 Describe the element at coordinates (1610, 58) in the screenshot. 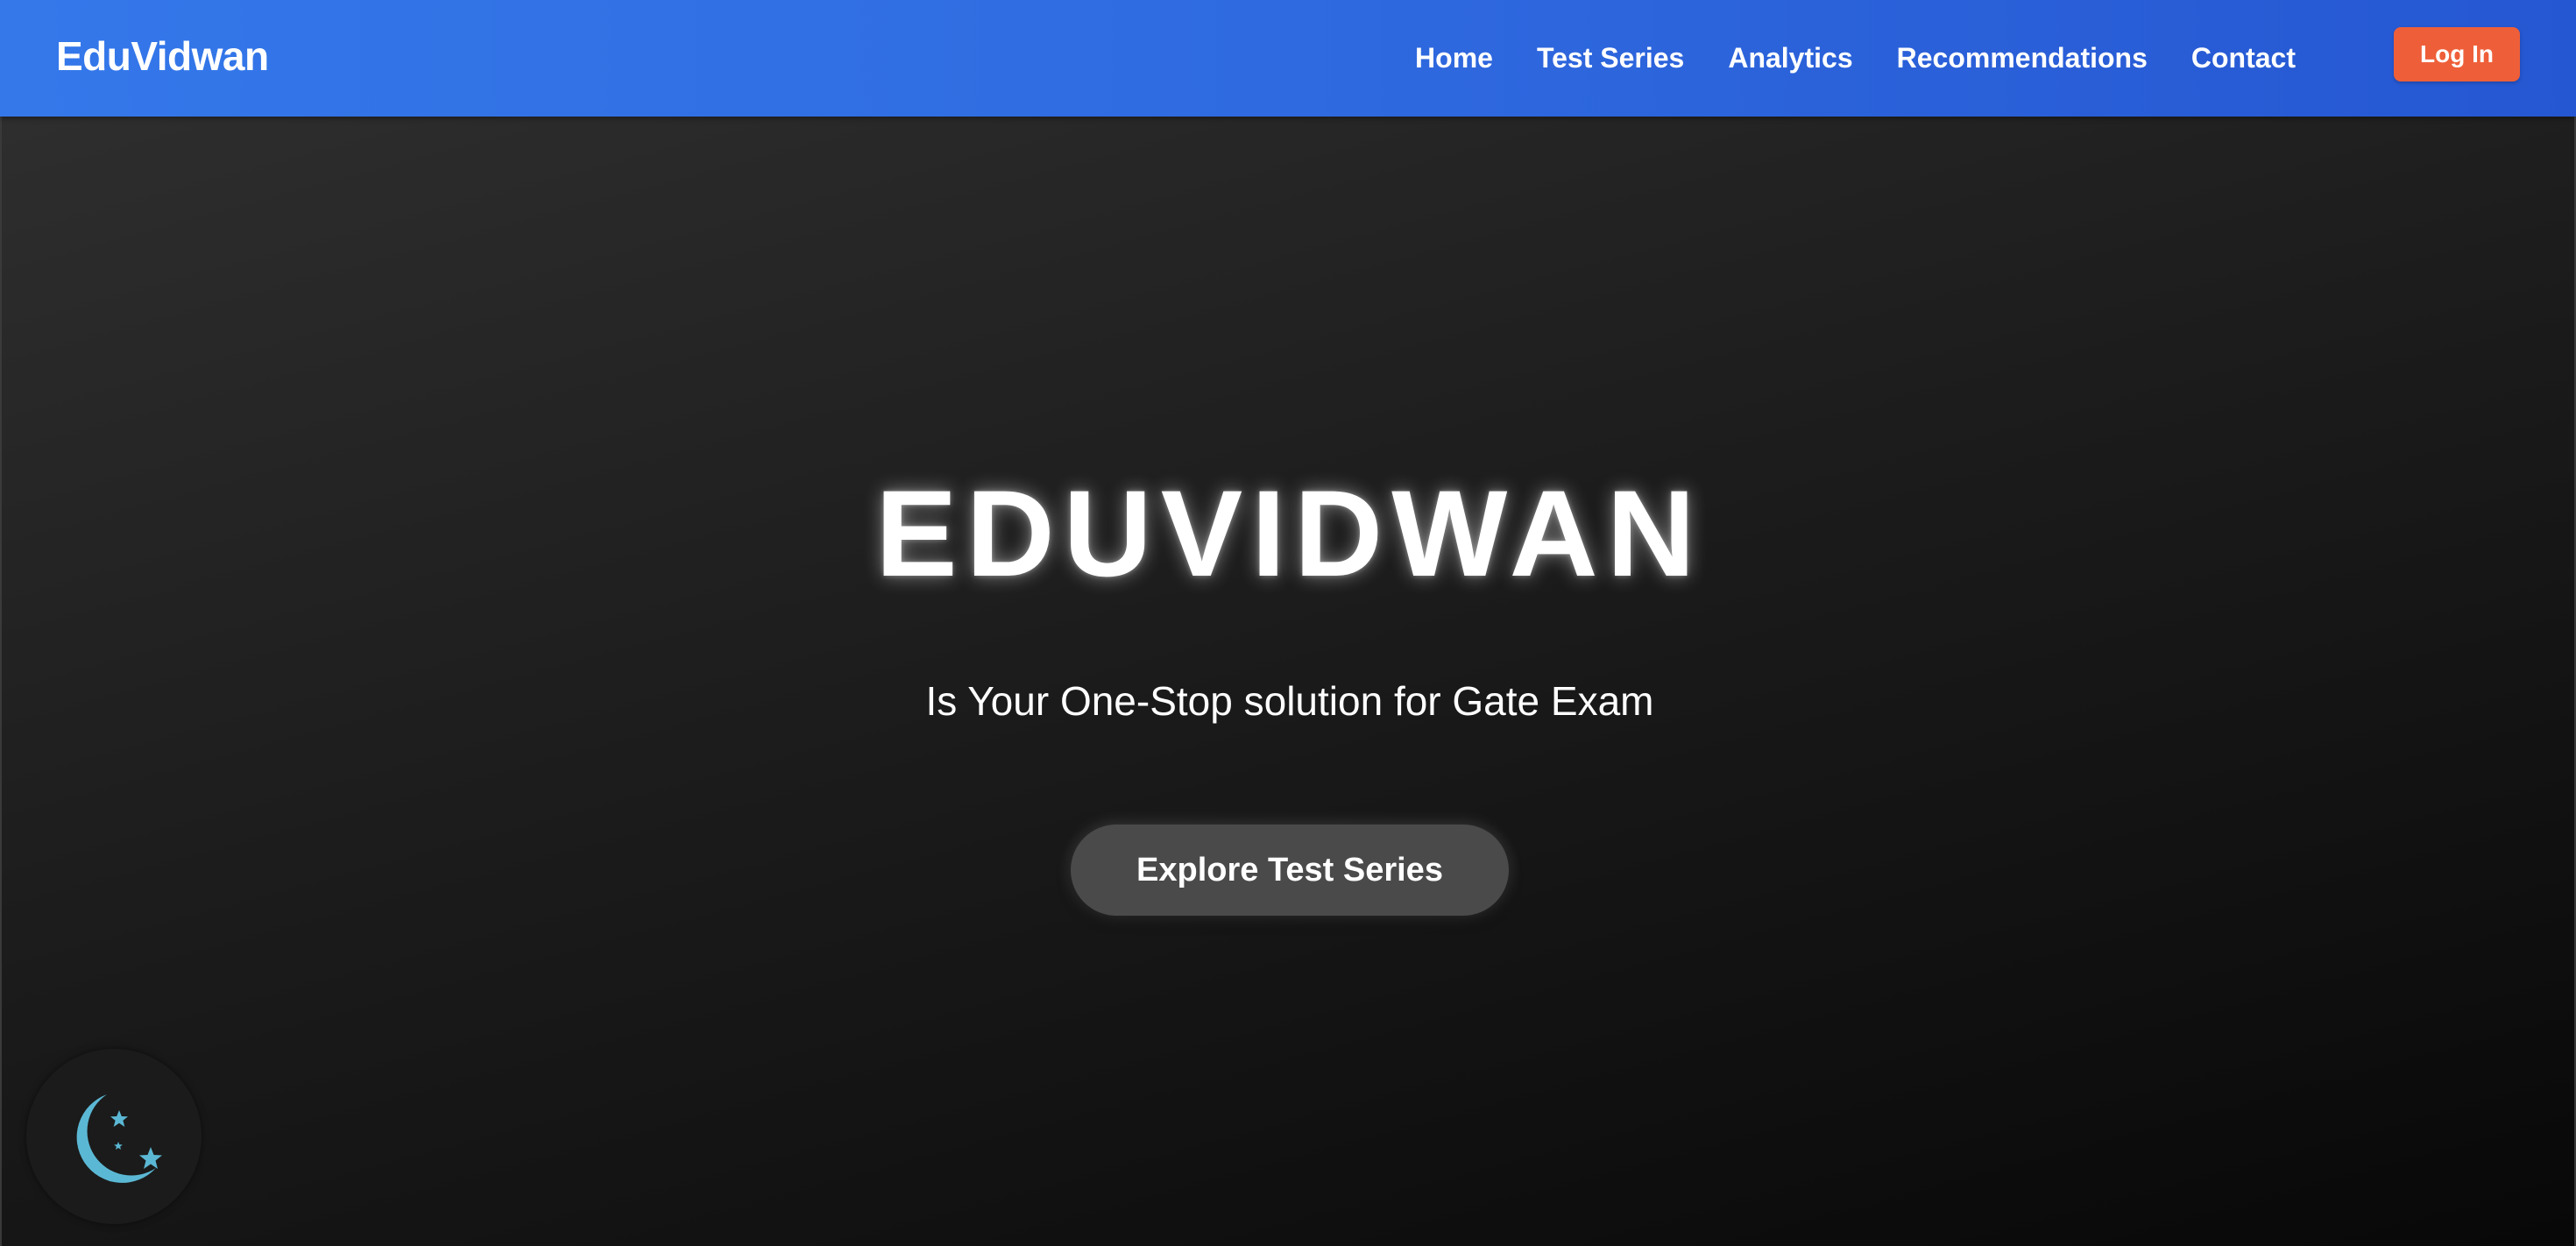

I see `nav-link-test-series: Test Series` at that location.